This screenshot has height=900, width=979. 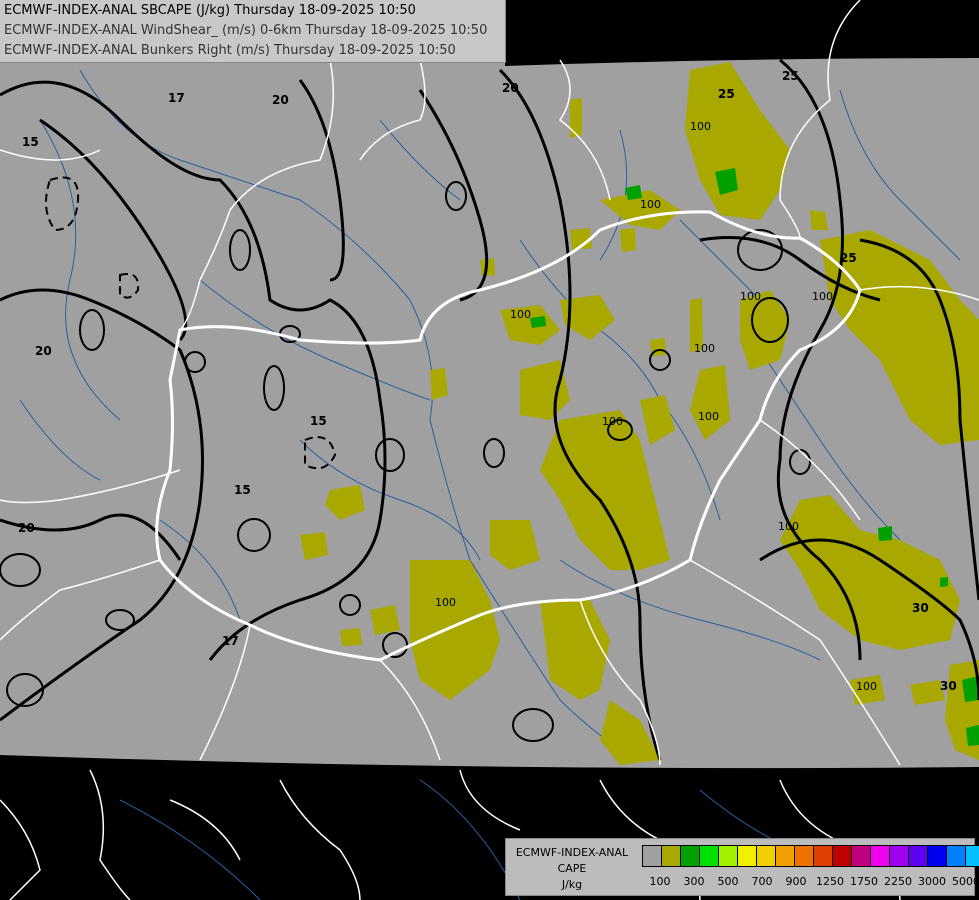 What do you see at coordinates (830, 881) in the screenshot?
I see `legend-tick-label: 1250` at bounding box center [830, 881].